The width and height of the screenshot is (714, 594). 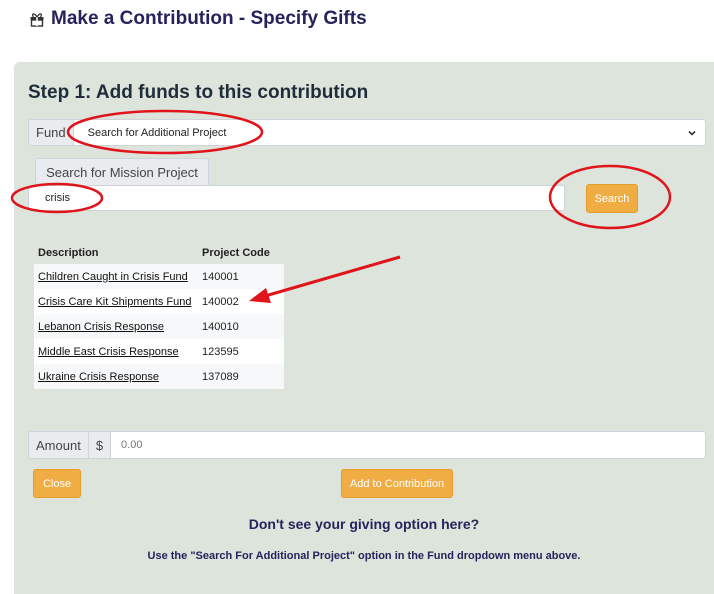 I want to click on project-link: Crisis Care Kit Shipments Fund, so click(x=114, y=302).